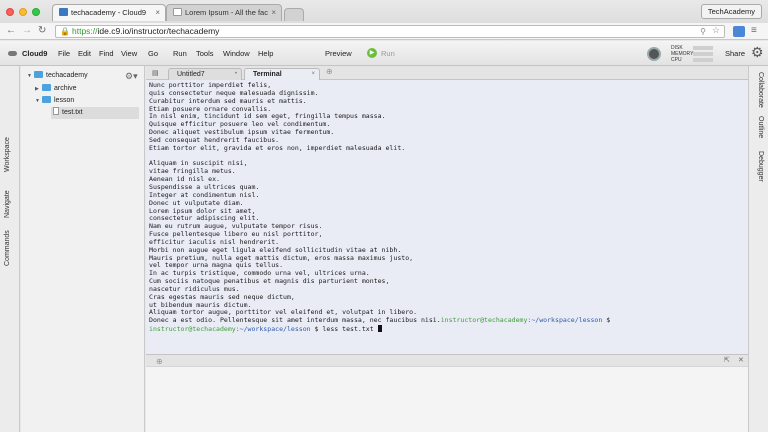 This screenshot has width=768, height=432. I want to click on prompt-suffix: $, so click(606, 320).